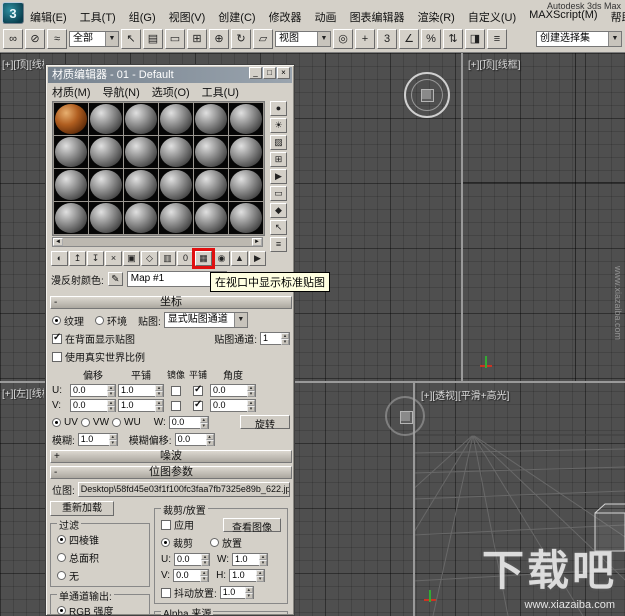 The height and width of the screenshot is (616, 625). What do you see at coordinates (171, 472) in the screenshot?
I see `rollout-header-bitmap-params: - 位图参数` at bounding box center [171, 472].